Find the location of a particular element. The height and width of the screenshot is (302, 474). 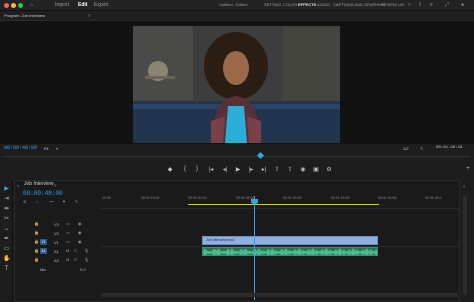

workspace-lib: LIB is located at coordinates (401, 4).